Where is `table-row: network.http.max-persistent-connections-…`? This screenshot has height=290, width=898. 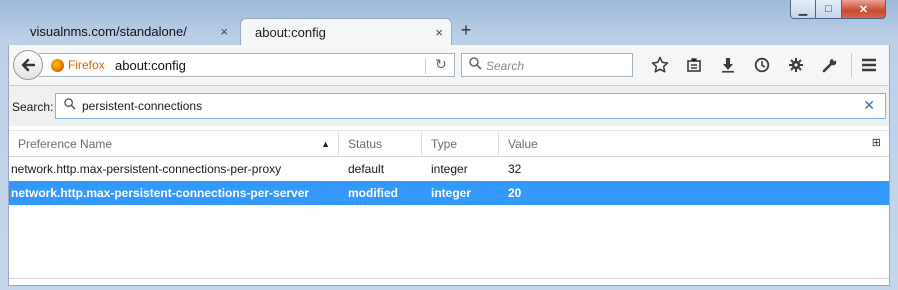 table-row: network.http.max-persistent-connections-… is located at coordinates (449, 169).